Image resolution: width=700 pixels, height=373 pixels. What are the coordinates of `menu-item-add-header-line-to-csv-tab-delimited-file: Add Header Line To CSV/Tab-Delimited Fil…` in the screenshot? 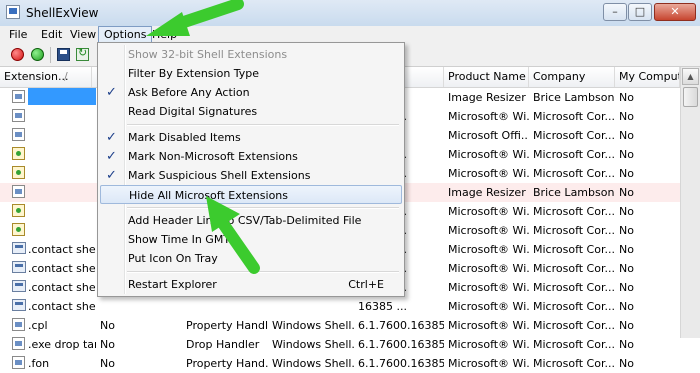 It's located at (251, 220).